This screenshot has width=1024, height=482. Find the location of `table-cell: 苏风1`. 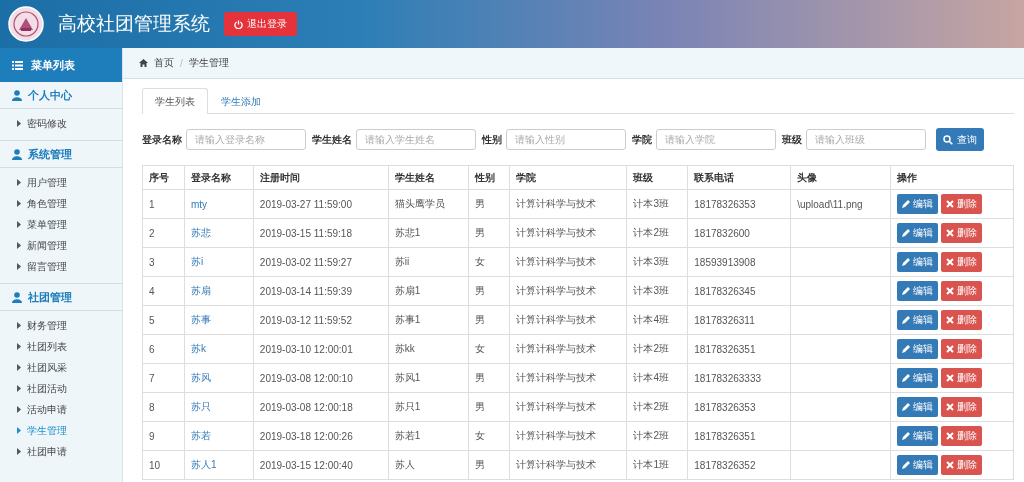

table-cell: 苏风1 is located at coordinates (428, 378).